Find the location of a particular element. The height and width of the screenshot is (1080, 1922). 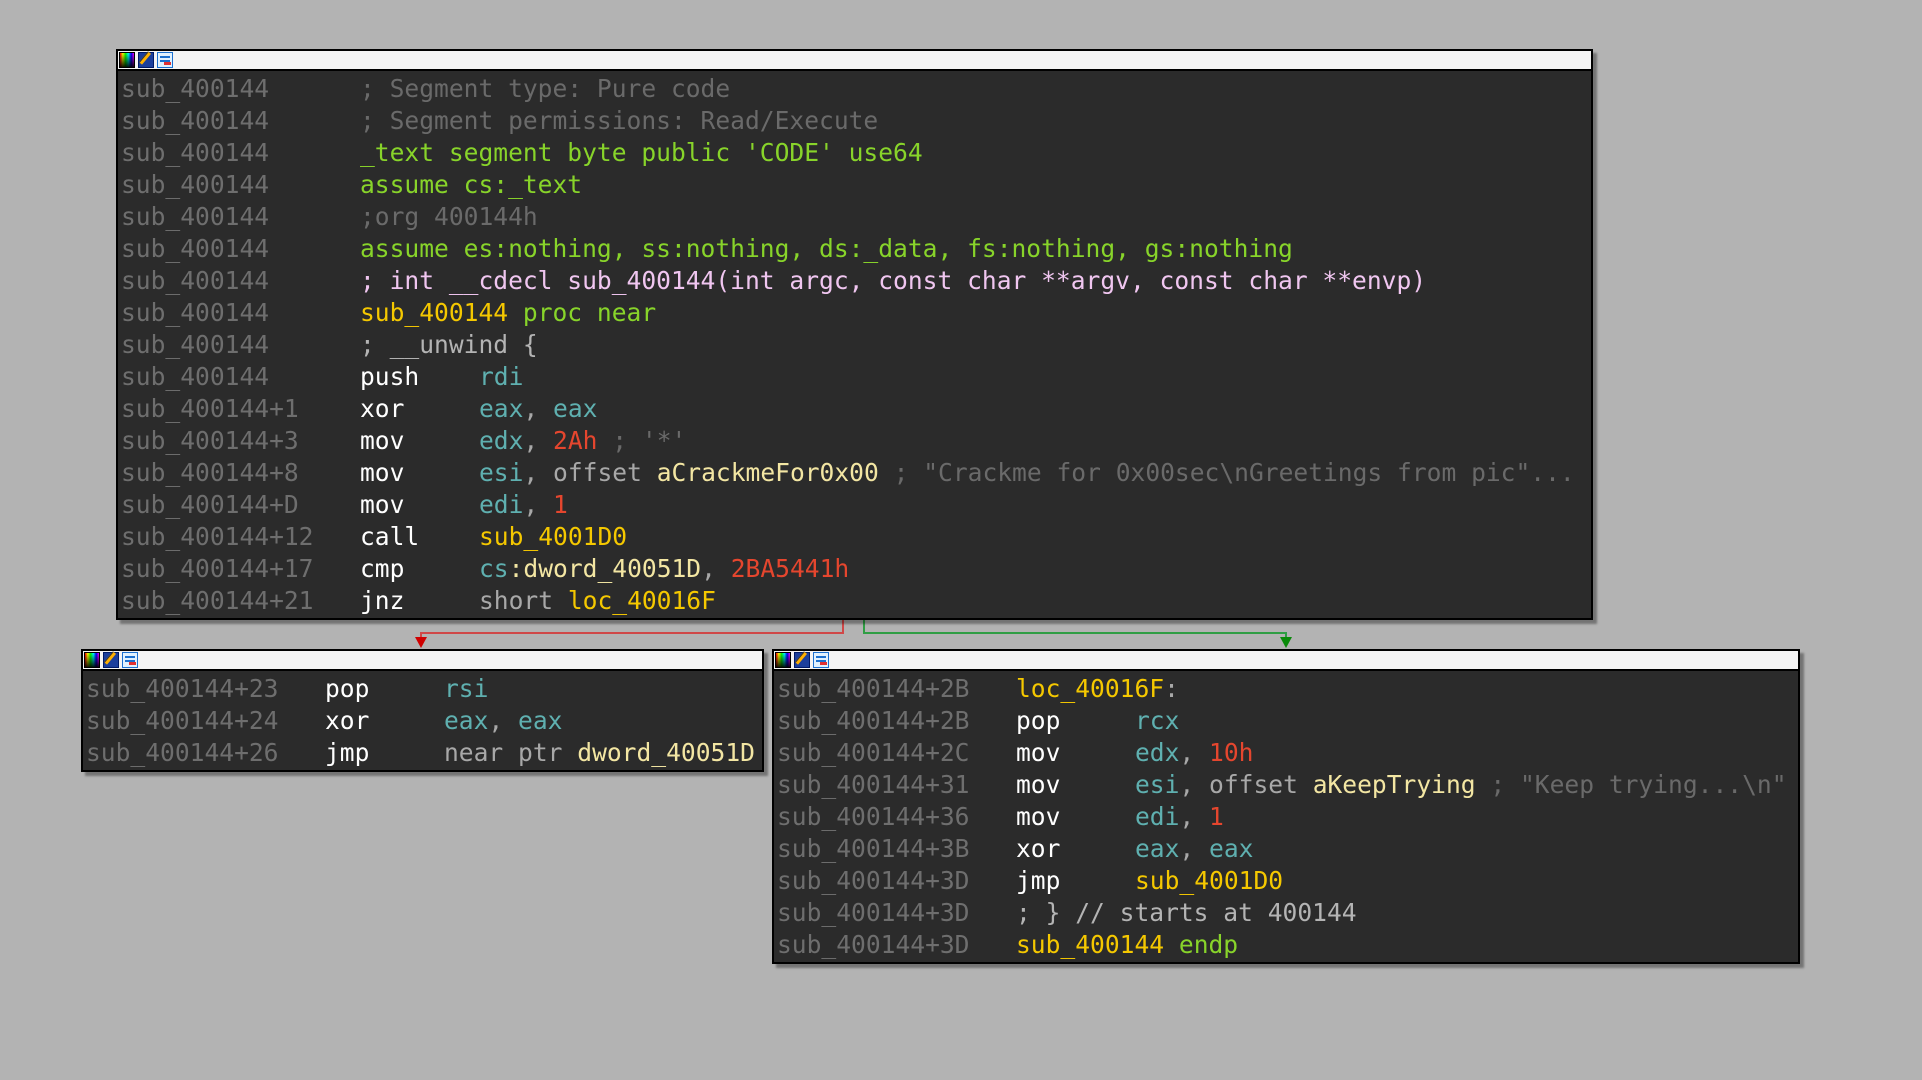

edge-true-branch is located at coordinates (1077, 634).